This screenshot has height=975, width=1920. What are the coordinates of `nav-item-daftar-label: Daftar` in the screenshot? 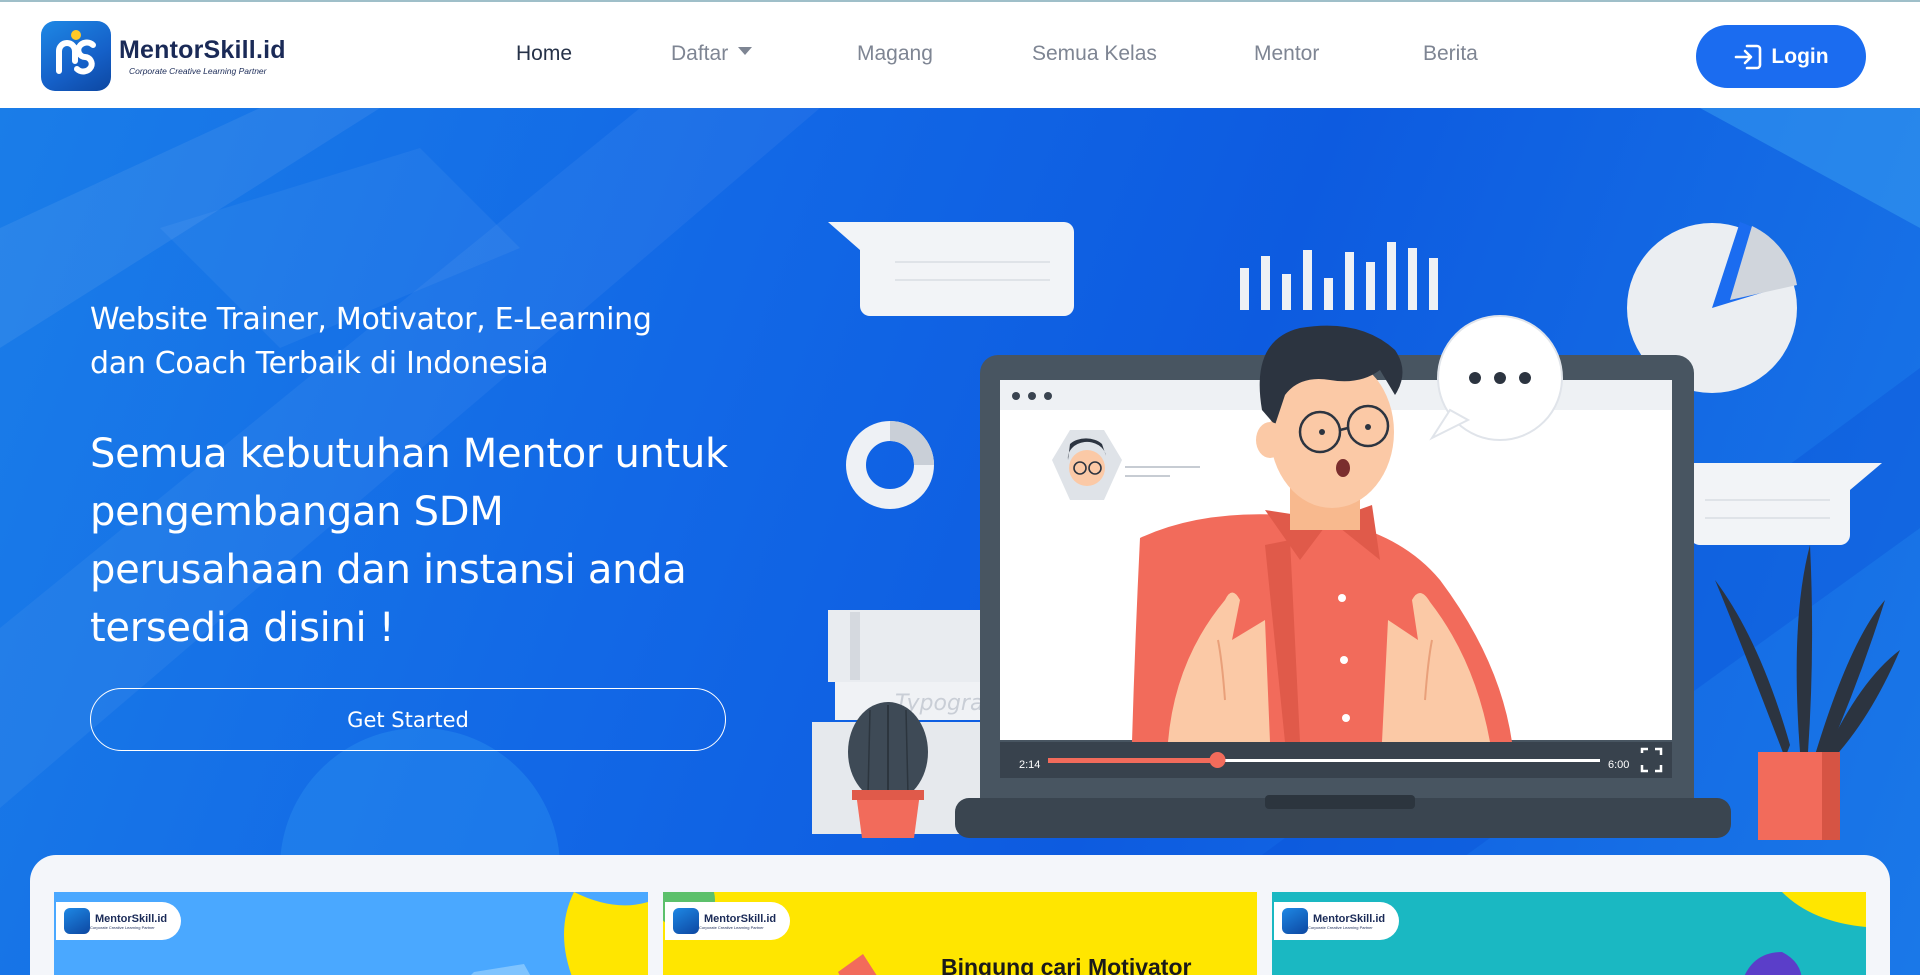 It's located at (700, 53).